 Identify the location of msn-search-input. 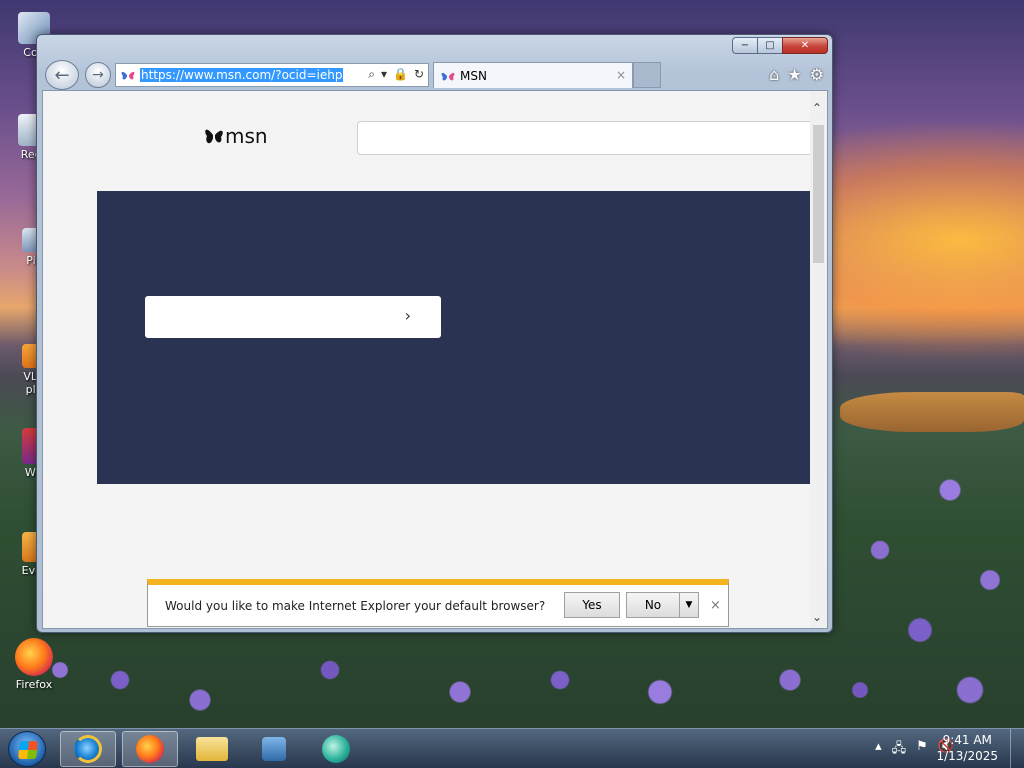
(587, 138).